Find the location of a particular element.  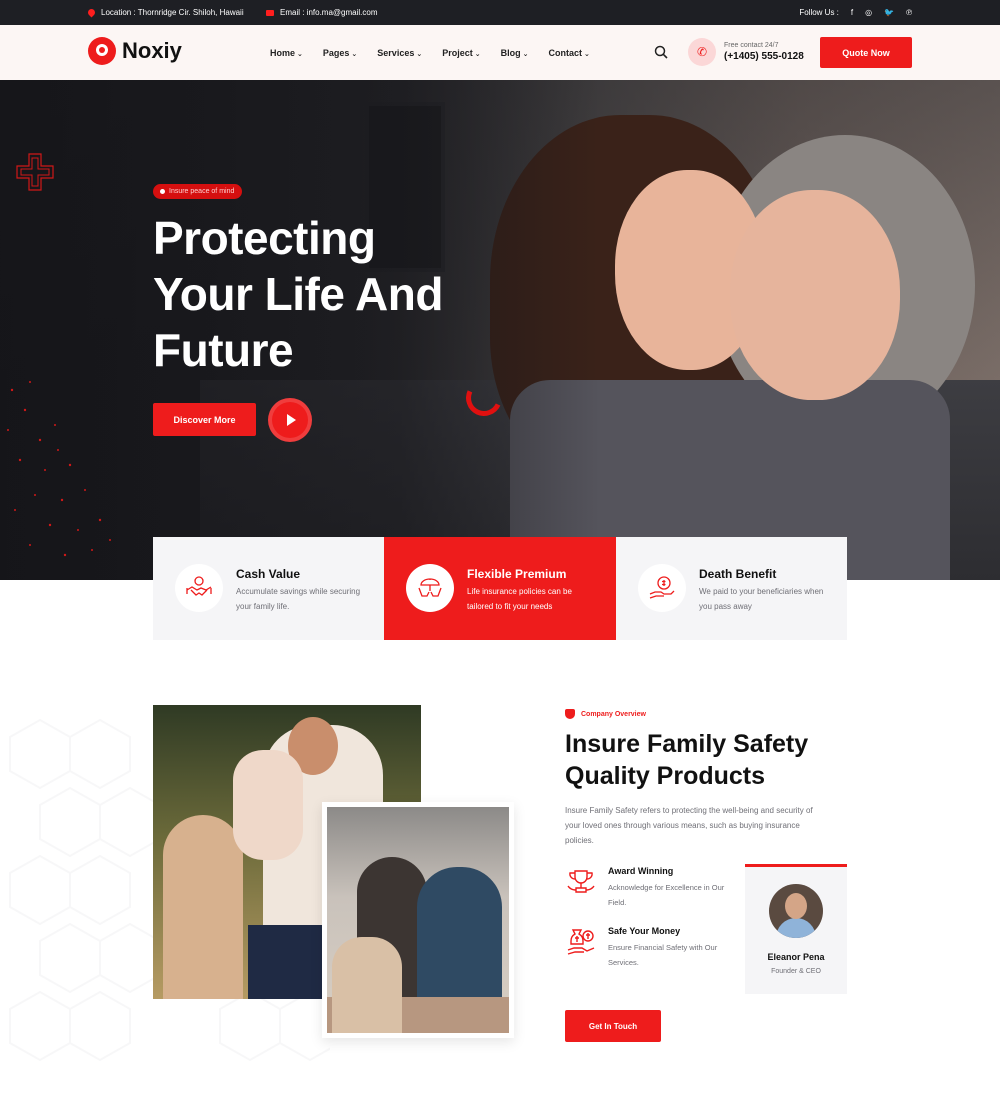

brand-name: Noxiy is located at coordinates (152, 50).